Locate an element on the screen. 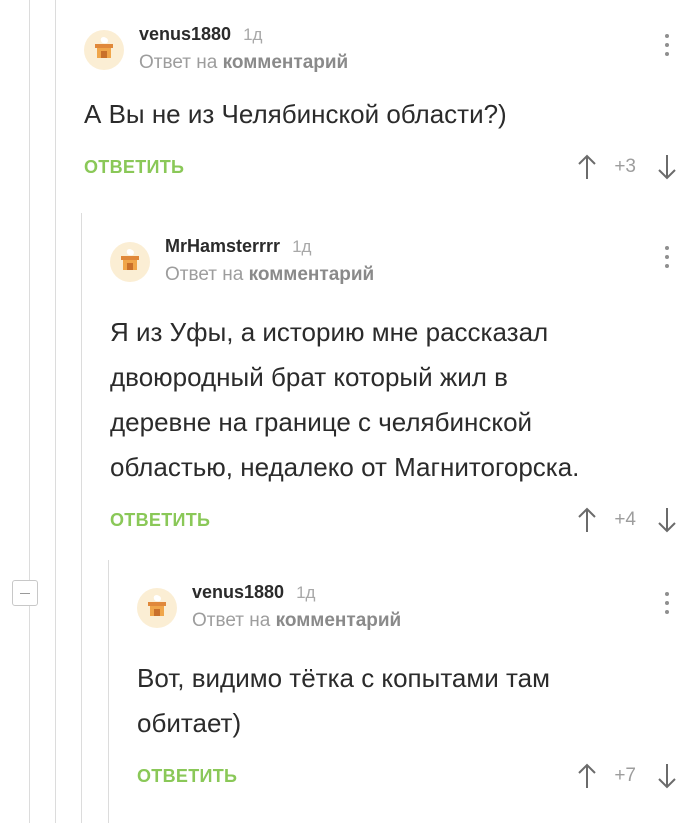 This screenshot has width=700, height=823. rating-count: +4 is located at coordinates (625, 519).